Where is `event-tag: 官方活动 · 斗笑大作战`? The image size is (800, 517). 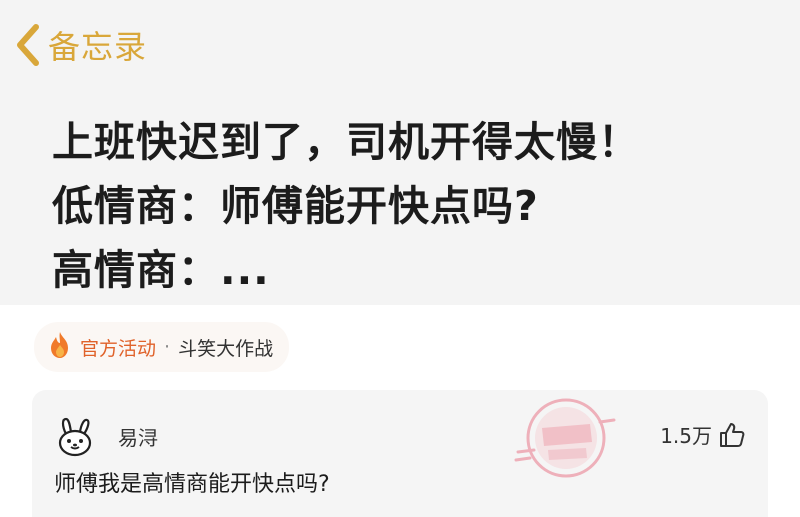
event-tag: 官方活动 · 斗笑大作战 is located at coordinates (162, 347).